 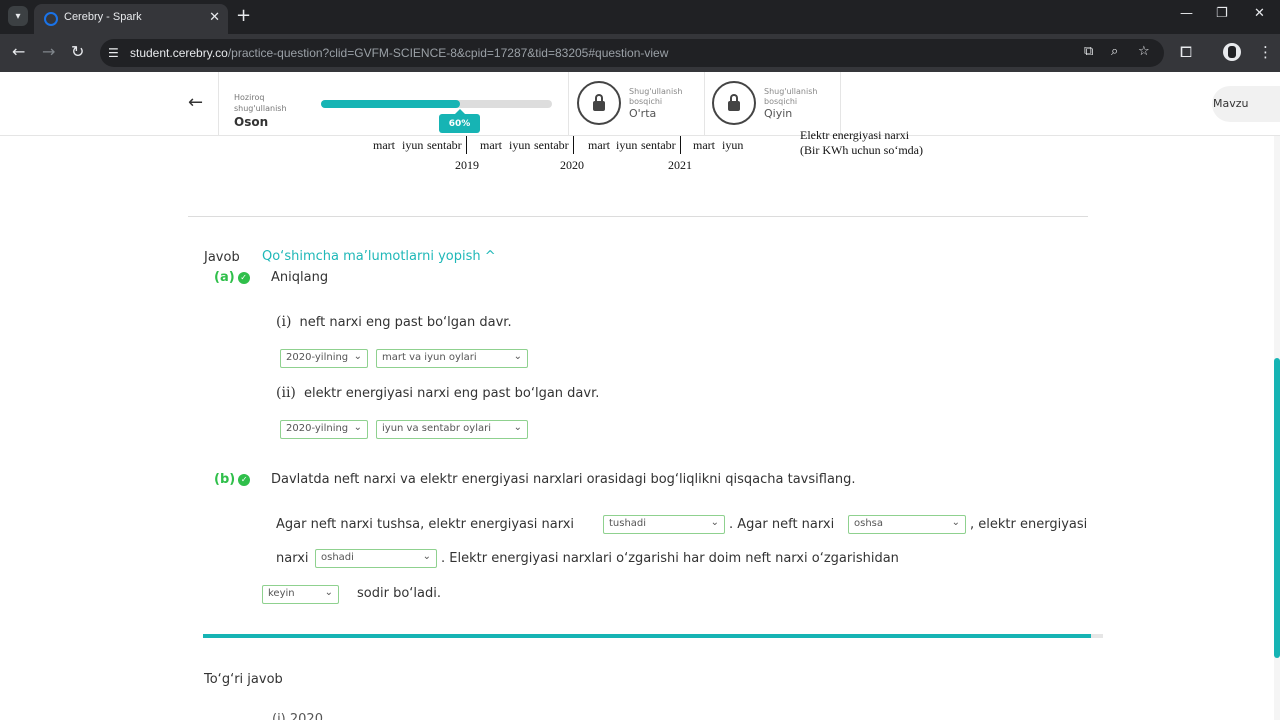 What do you see at coordinates (394, 322) in the screenshot?
I see `question-a-i: (i) neft narxi eng past bo‘lgan davr.` at bounding box center [394, 322].